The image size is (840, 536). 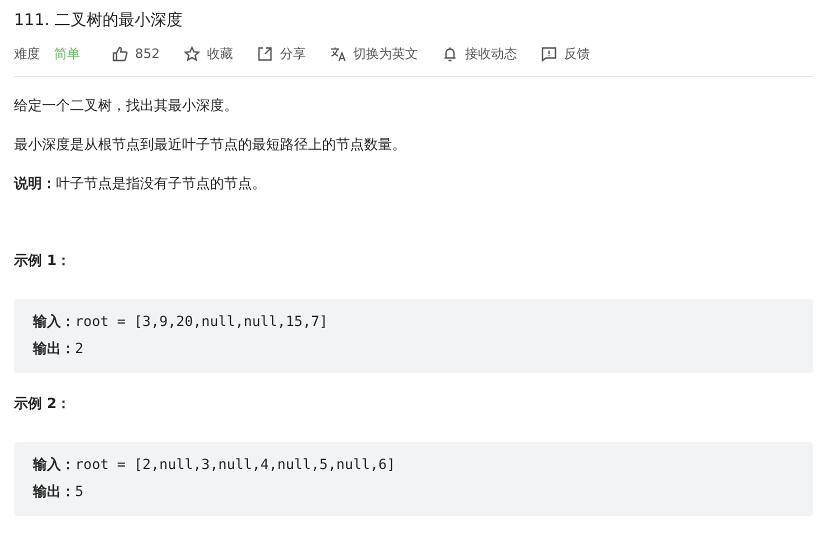 I want to click on bell-button: 接收动态, so click(x=479, y=54).